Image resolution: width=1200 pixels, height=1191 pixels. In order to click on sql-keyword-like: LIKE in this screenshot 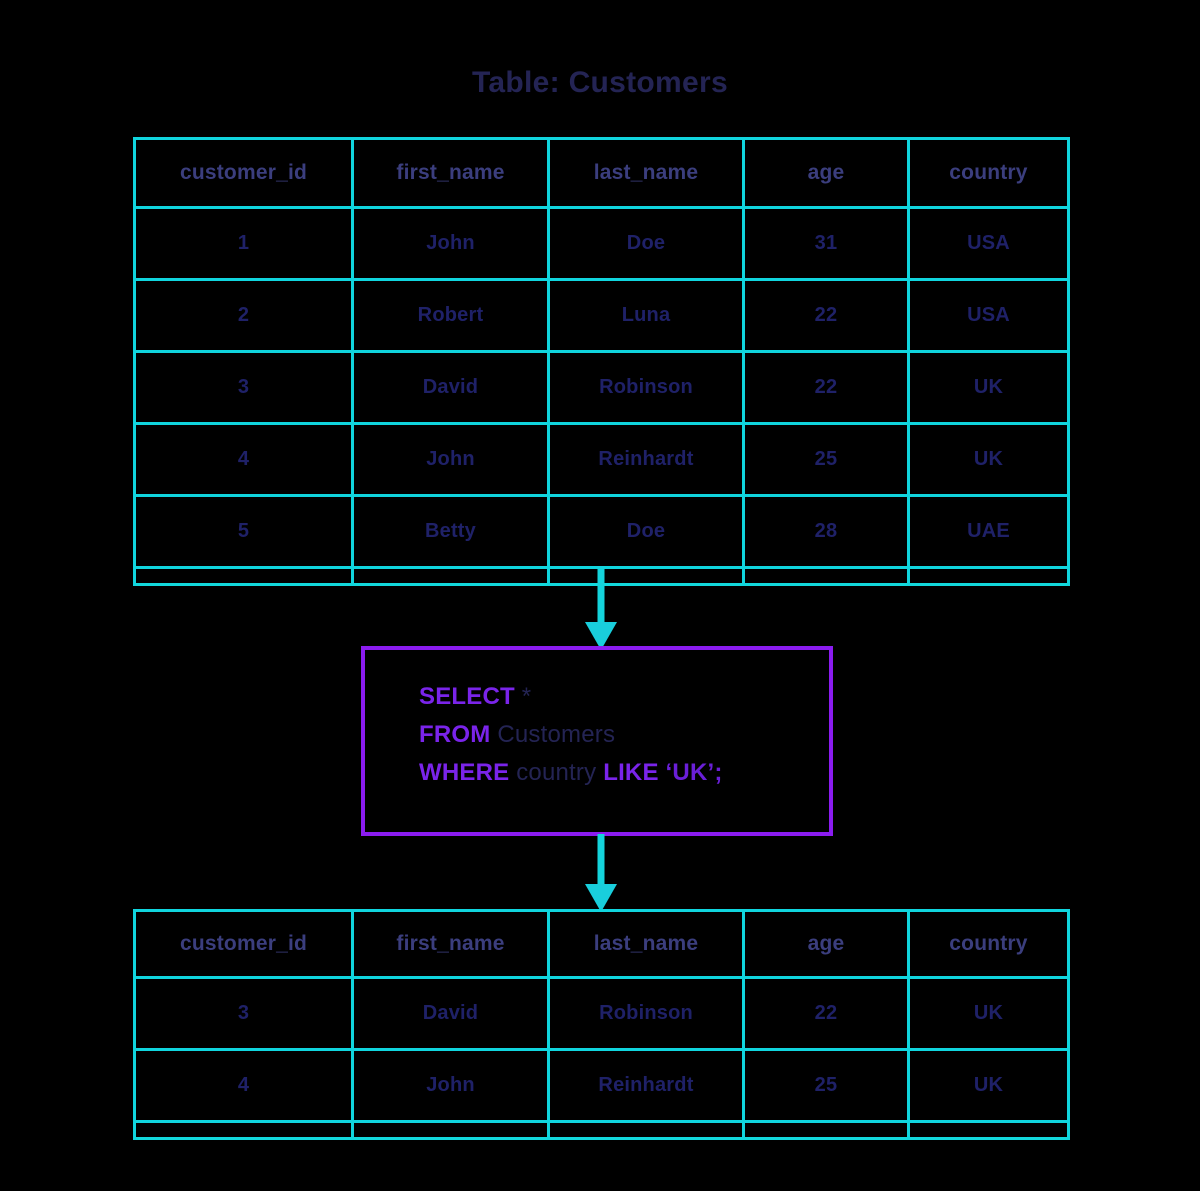, I will do `click(631, 772)`.